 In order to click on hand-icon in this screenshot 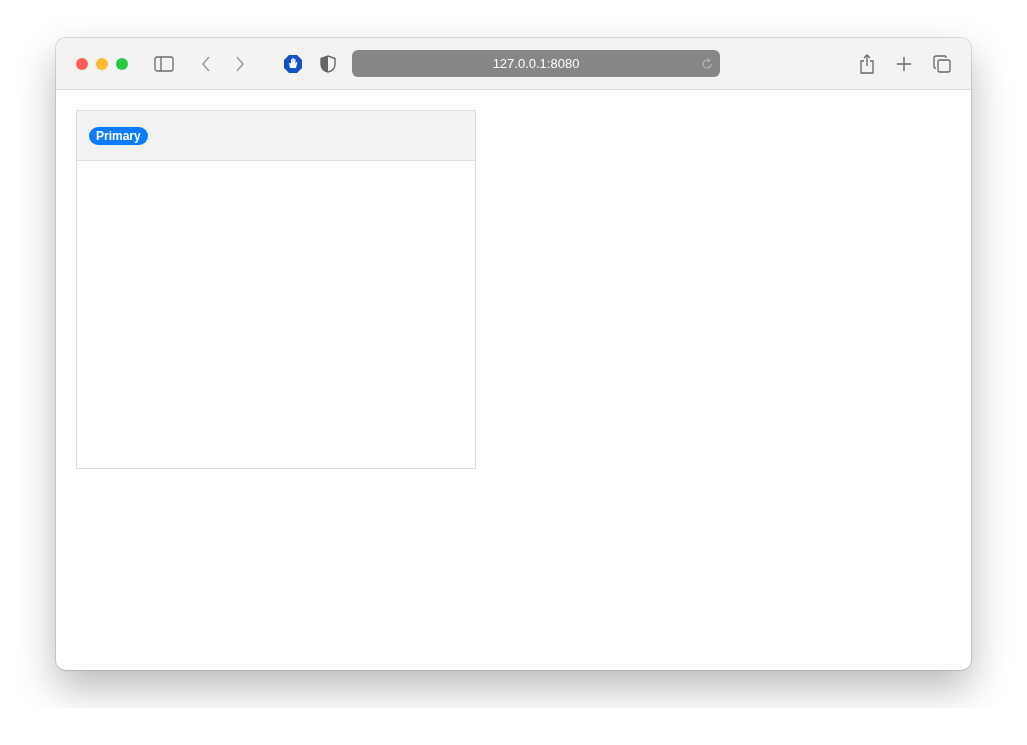, I will do `click(293, 63)`.